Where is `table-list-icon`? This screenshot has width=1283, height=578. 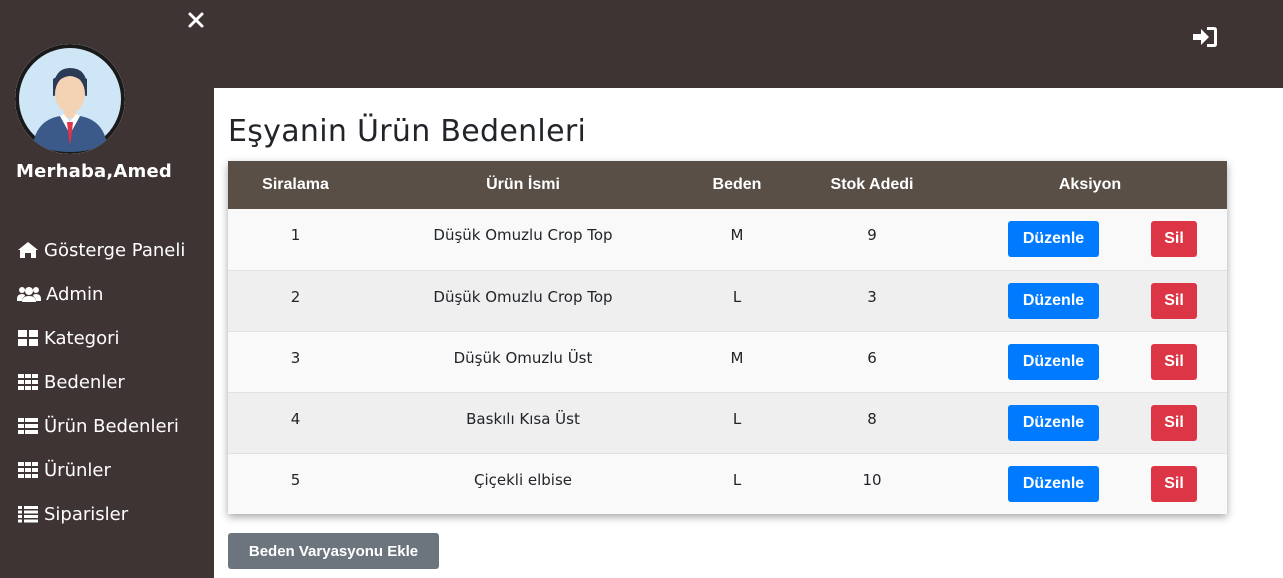 table-list-icon is located at coordinates (28, 426).